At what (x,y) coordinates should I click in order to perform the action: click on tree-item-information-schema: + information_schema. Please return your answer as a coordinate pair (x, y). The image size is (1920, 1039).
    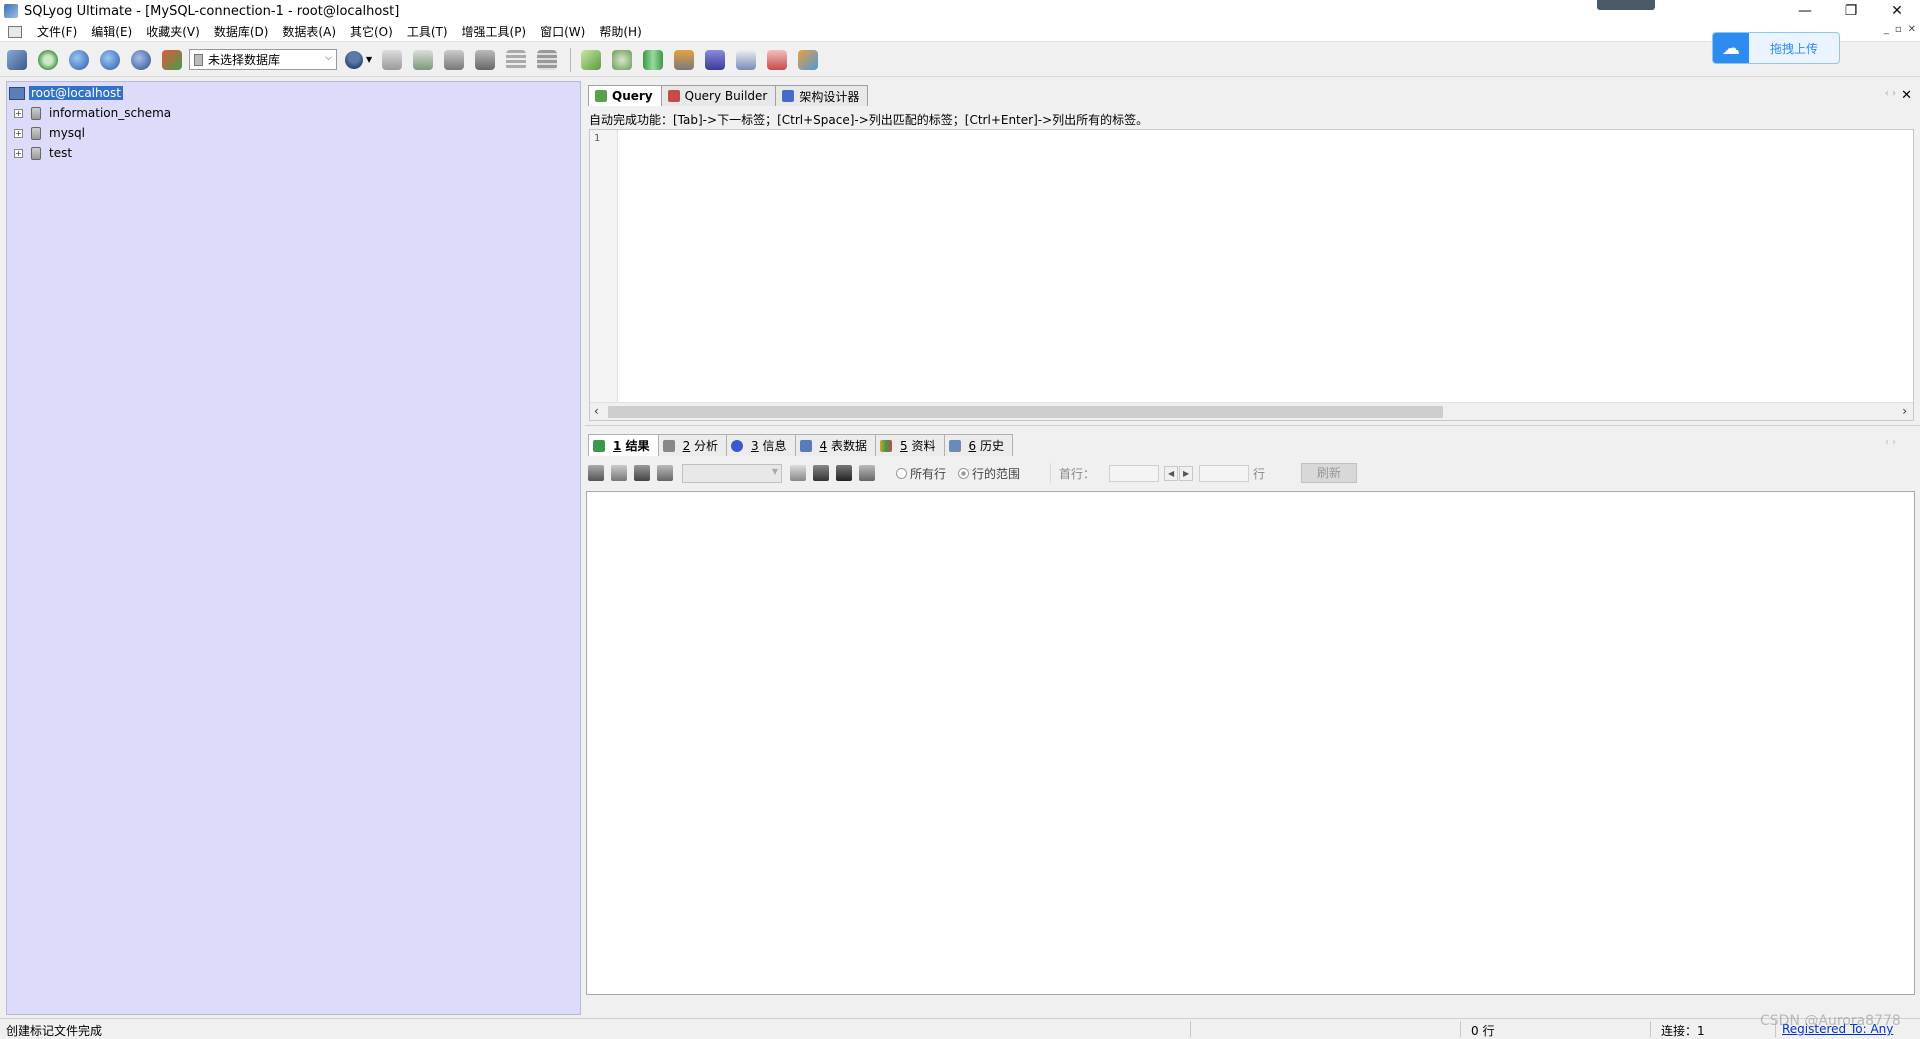
    Looking at the image, I should click on (92, 113).